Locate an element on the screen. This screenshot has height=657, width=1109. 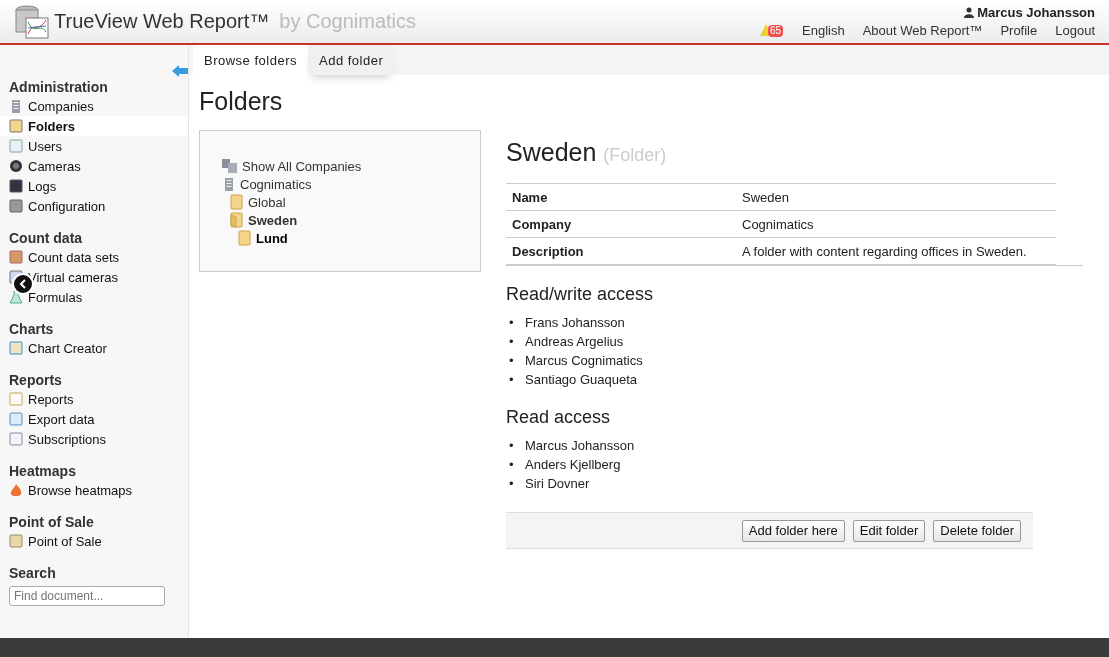
flask-icon is located at coordinates (16, 297).